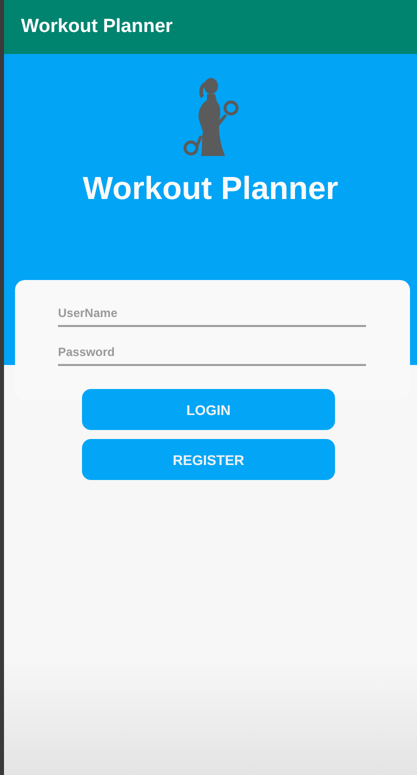 The height and width of the screenshot is (775, 417). What do you see at coordinates (97, 27) in the screenshot?
I see `app-bar-title: Workout Planner` at bounding box center [97, 27].